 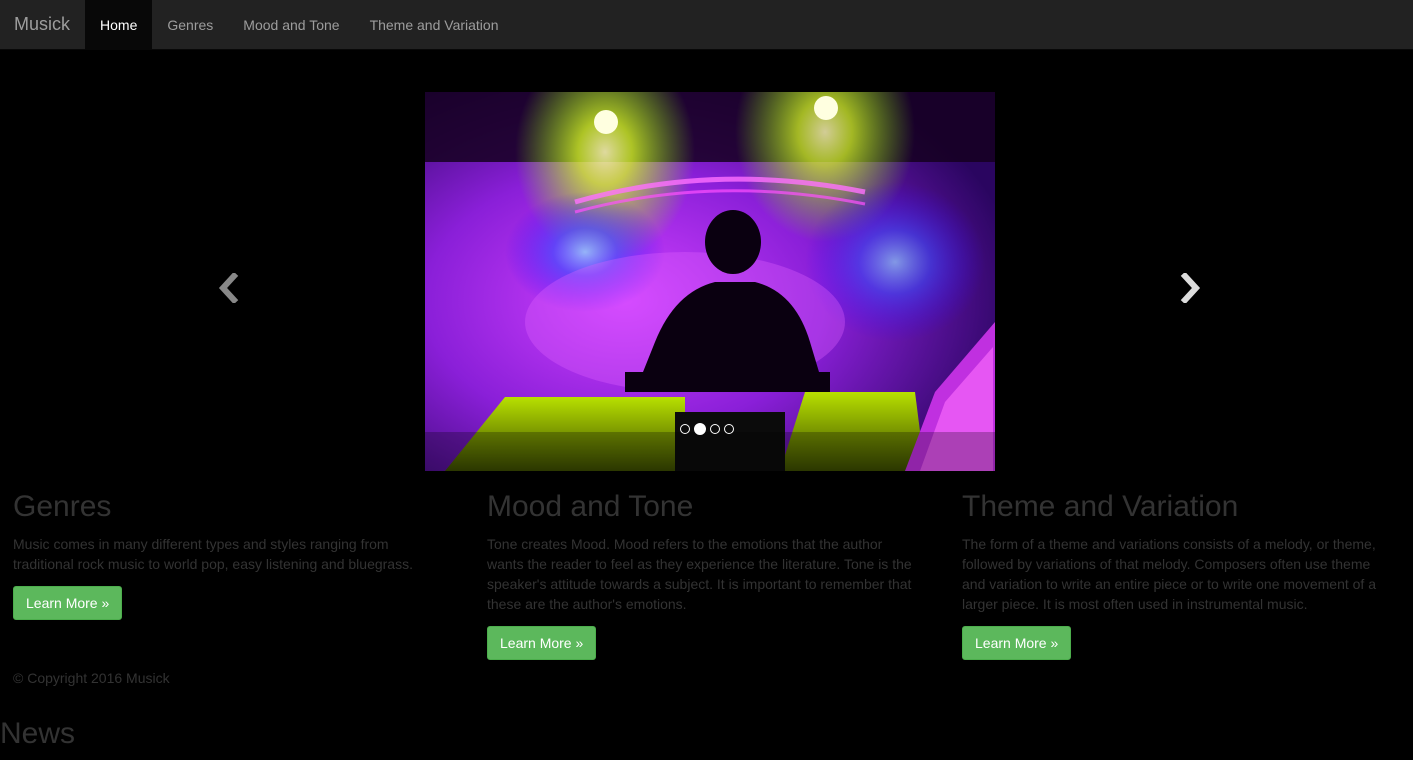 What do you see at coordinates (542, 643) in the screenshot?
I see `mood-and-tone-learn-more-button: Learn More »` at bounding box center [542, 643].